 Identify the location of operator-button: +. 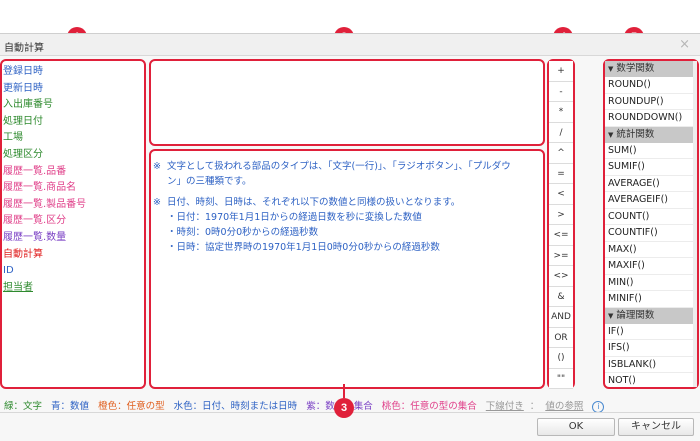
(561, 71).